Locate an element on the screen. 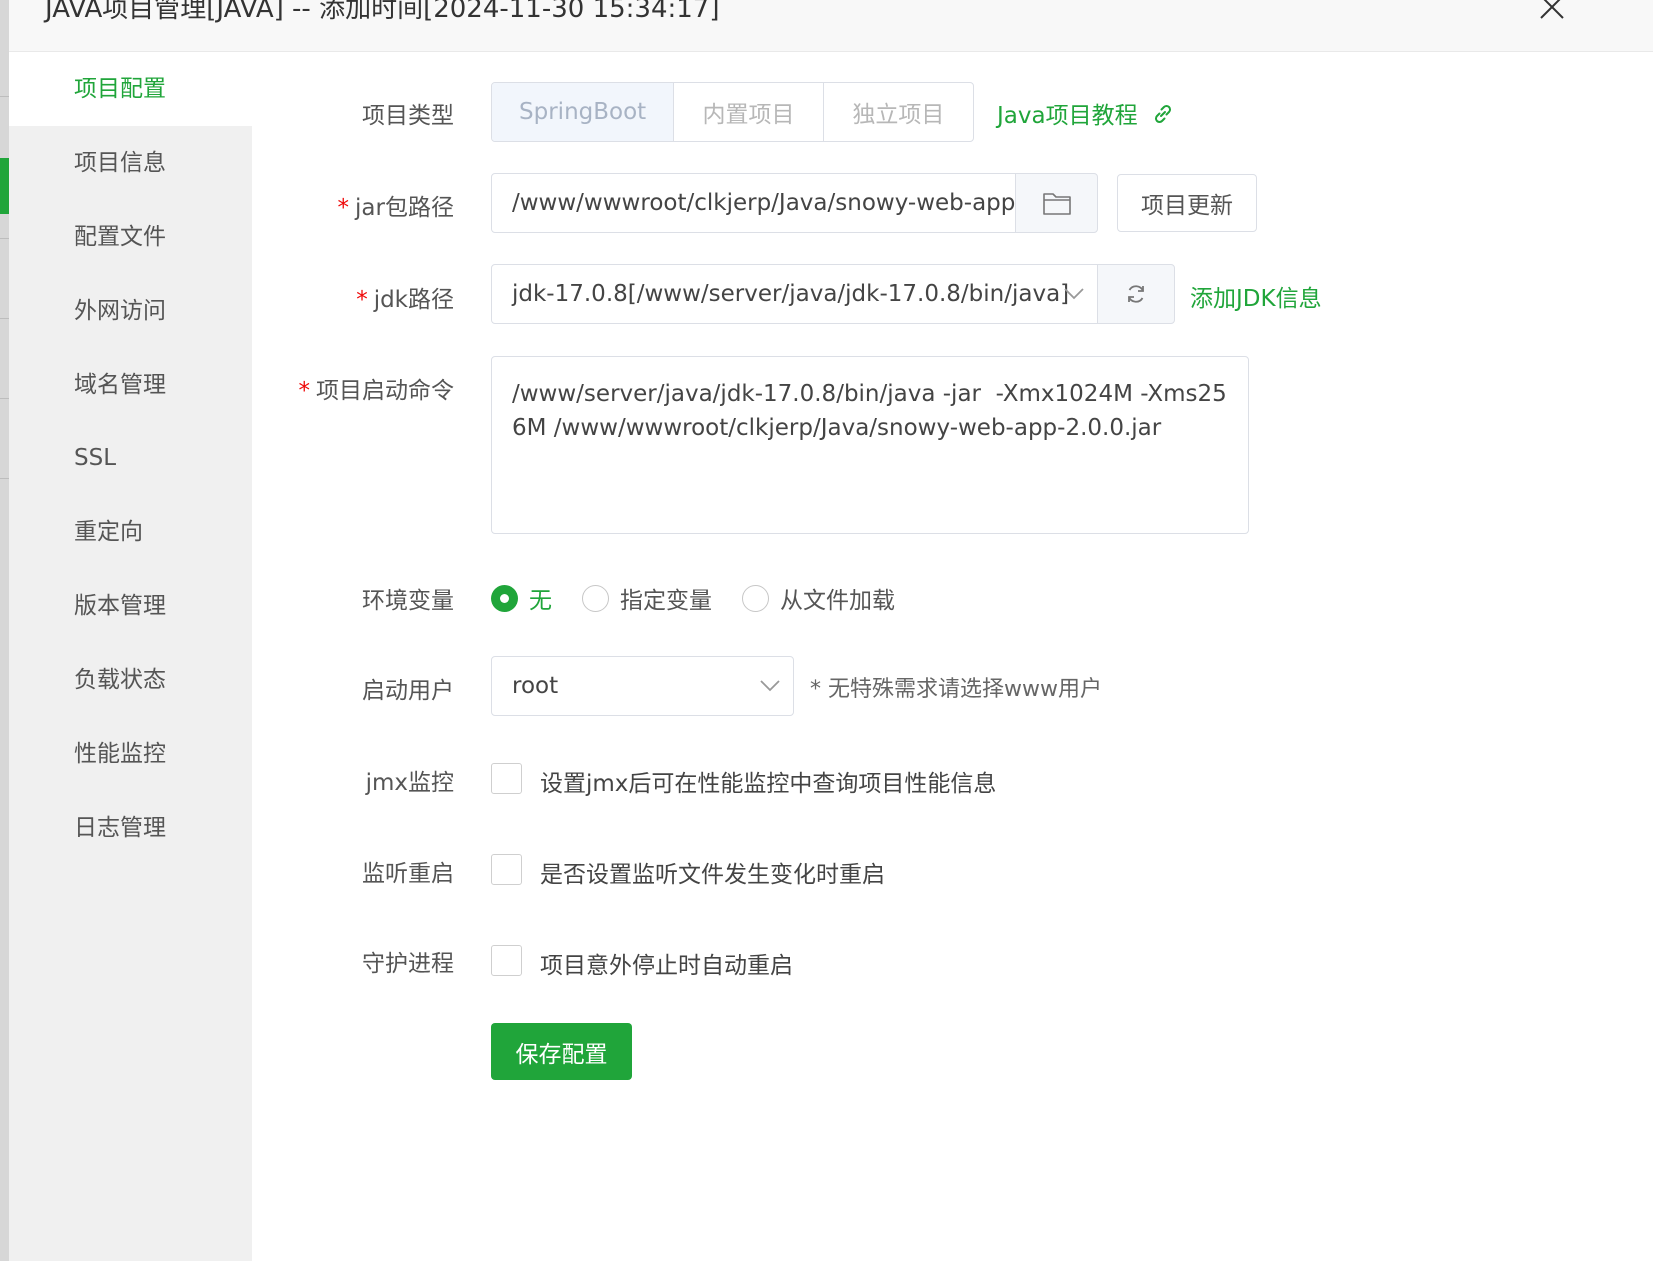 Image resolution: width=1653 pixels, height=1261 pixels. start-command-label: * 项目启动命令 is located at coordinates (334, 388).